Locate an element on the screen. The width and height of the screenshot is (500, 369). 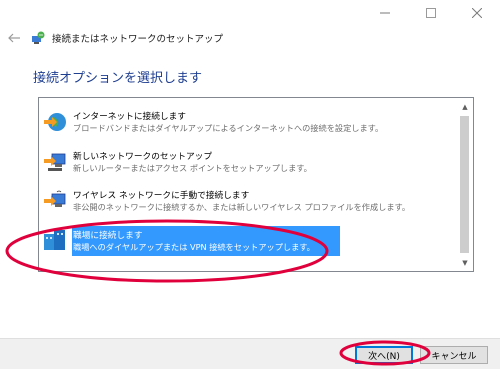
wireless-network-icon is located at coordinates (55, 201).